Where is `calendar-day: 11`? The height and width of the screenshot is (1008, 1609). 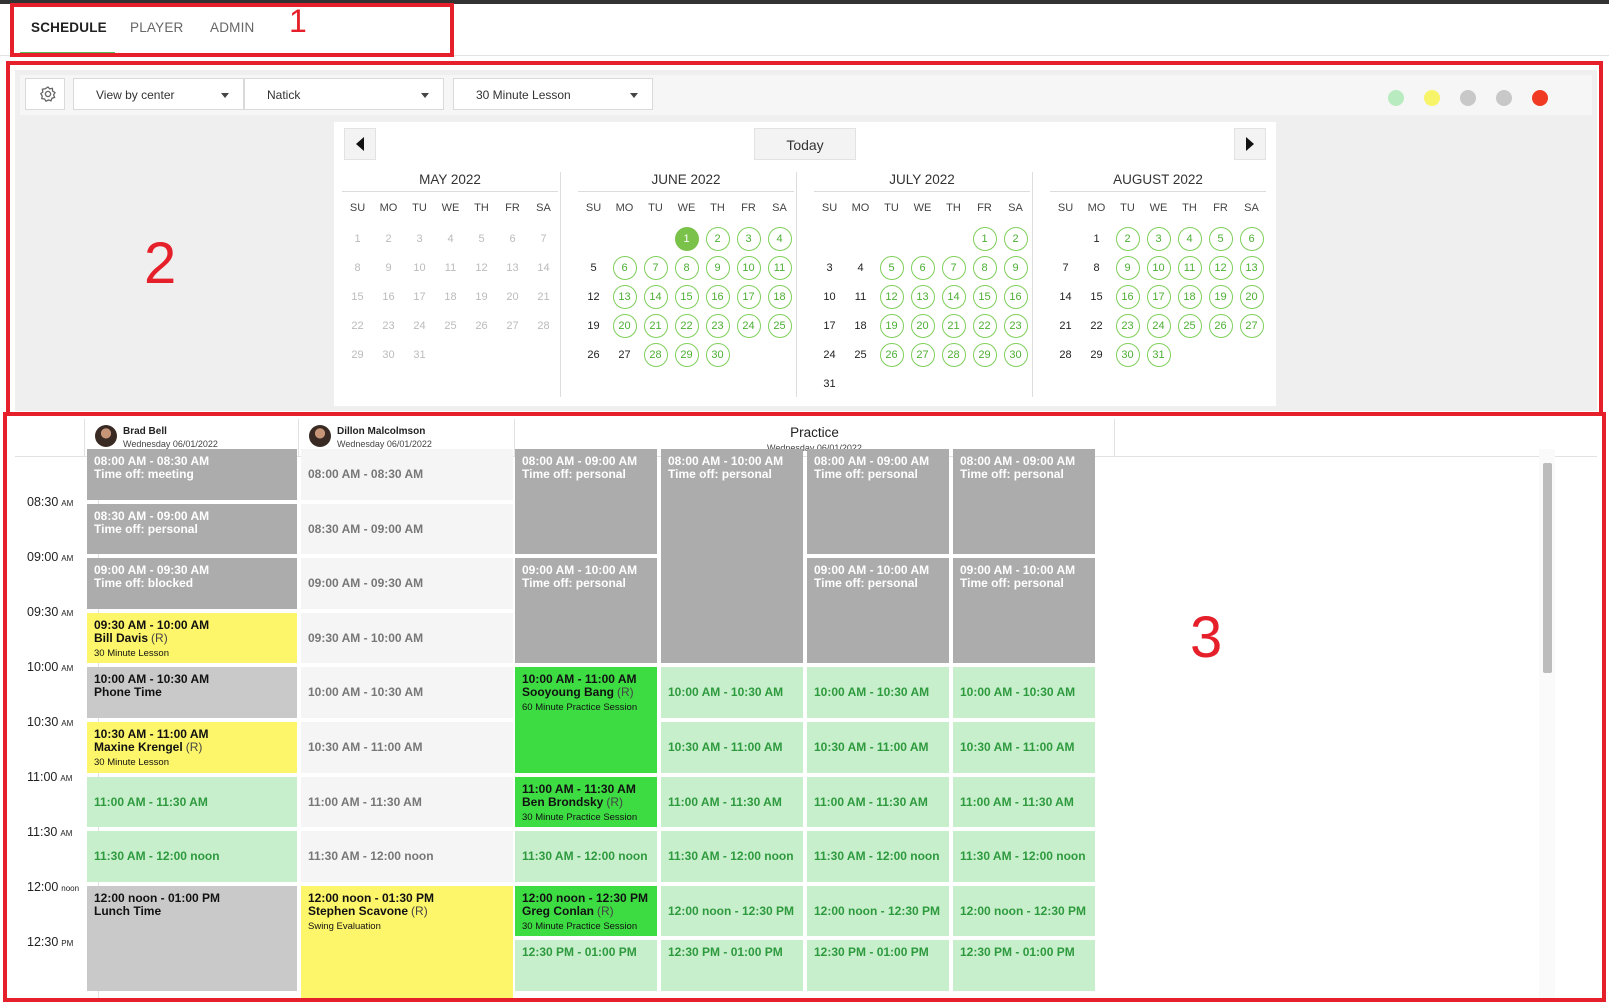
calendar-day: 11 is located at coordinates (860, 296).